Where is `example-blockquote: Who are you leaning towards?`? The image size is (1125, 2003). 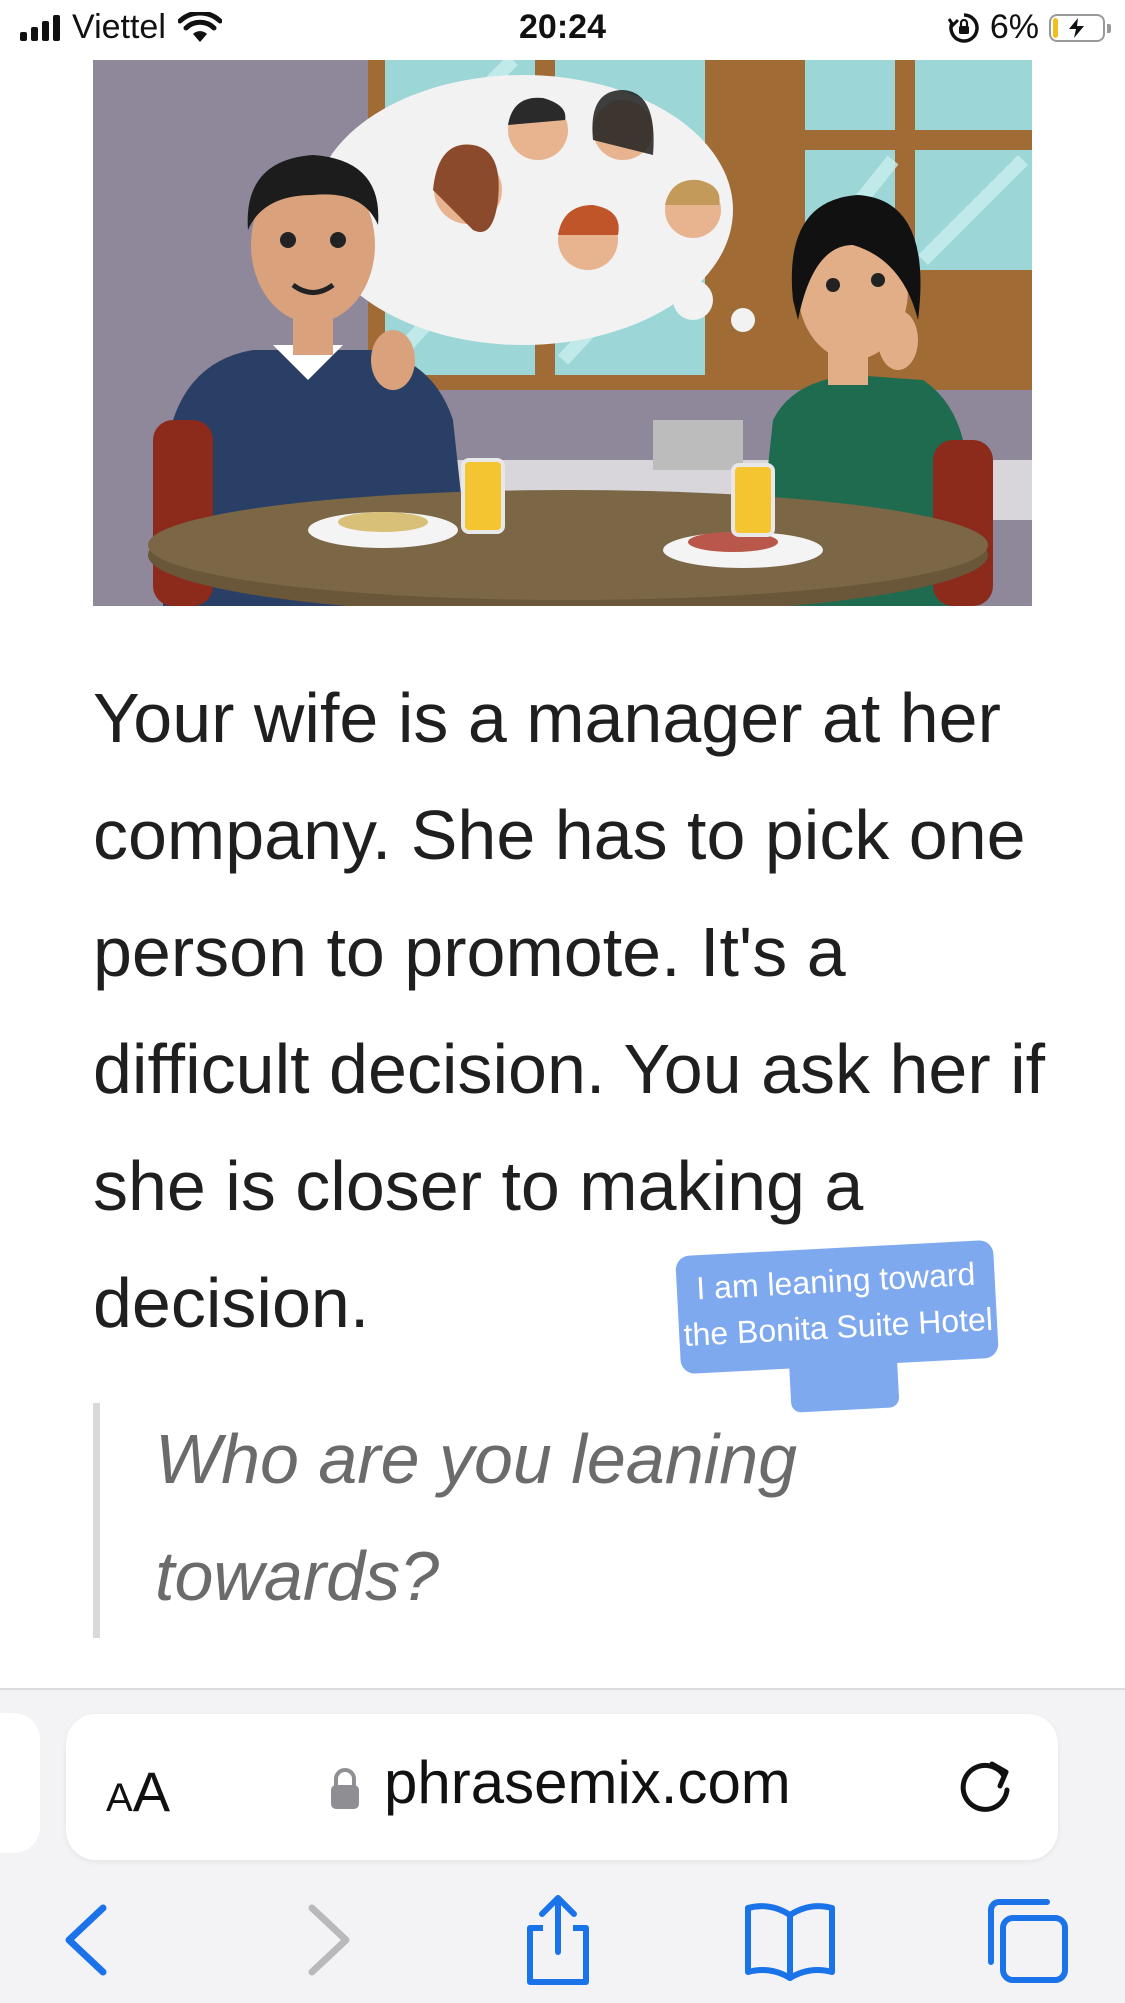
example-blockquote: Who are you leaning towards? is located at coordinates (574, 1520).